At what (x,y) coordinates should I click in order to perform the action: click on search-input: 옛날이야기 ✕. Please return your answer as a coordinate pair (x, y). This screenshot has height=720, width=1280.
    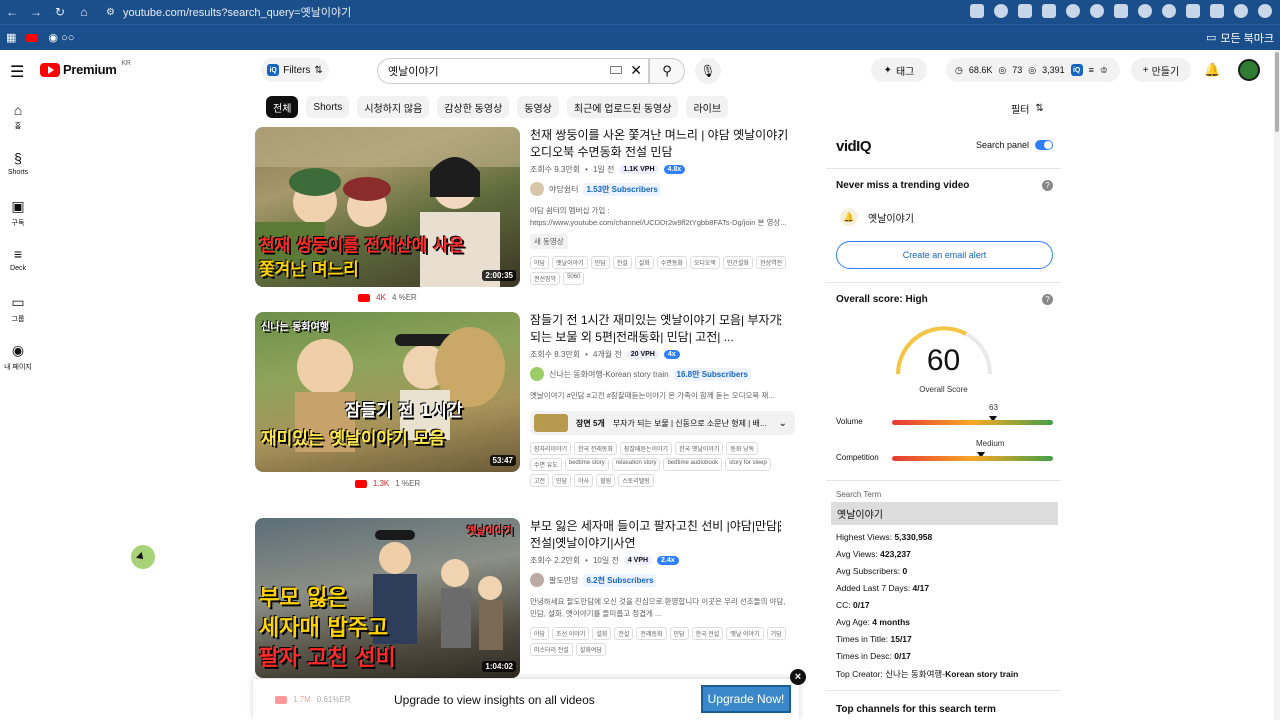
    Looking at the image, I should click on (513, 71).